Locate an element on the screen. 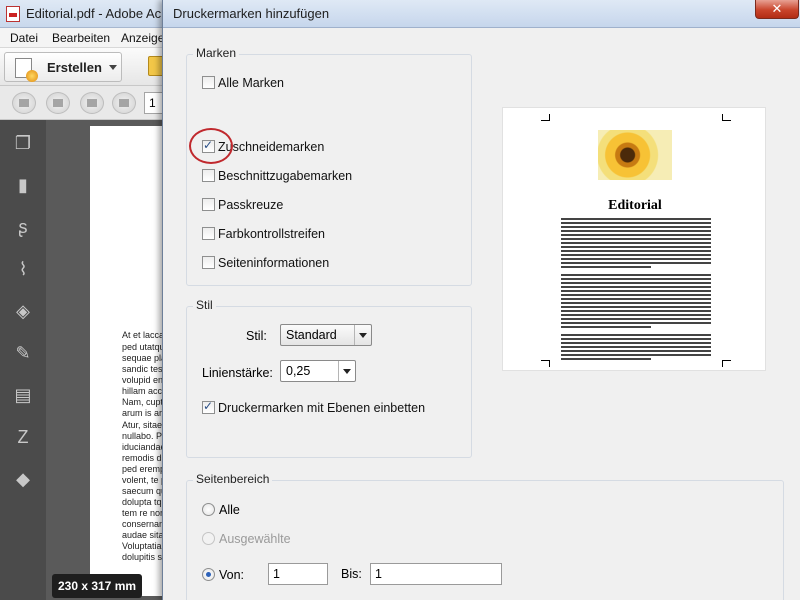  checkbox-passkreuze: Passkreuze is located at coordinates (242, 205).